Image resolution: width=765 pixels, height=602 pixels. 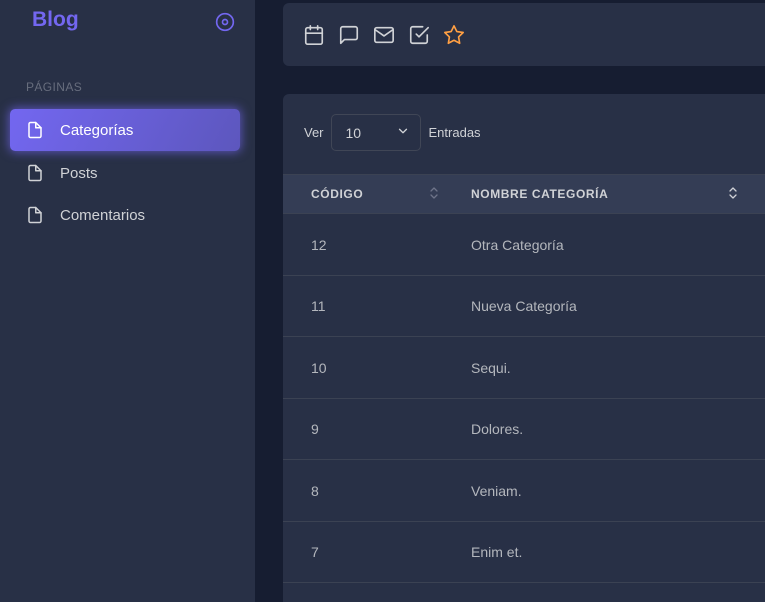 I want to click on chevron-down-icon, so click(x=403, y=132).